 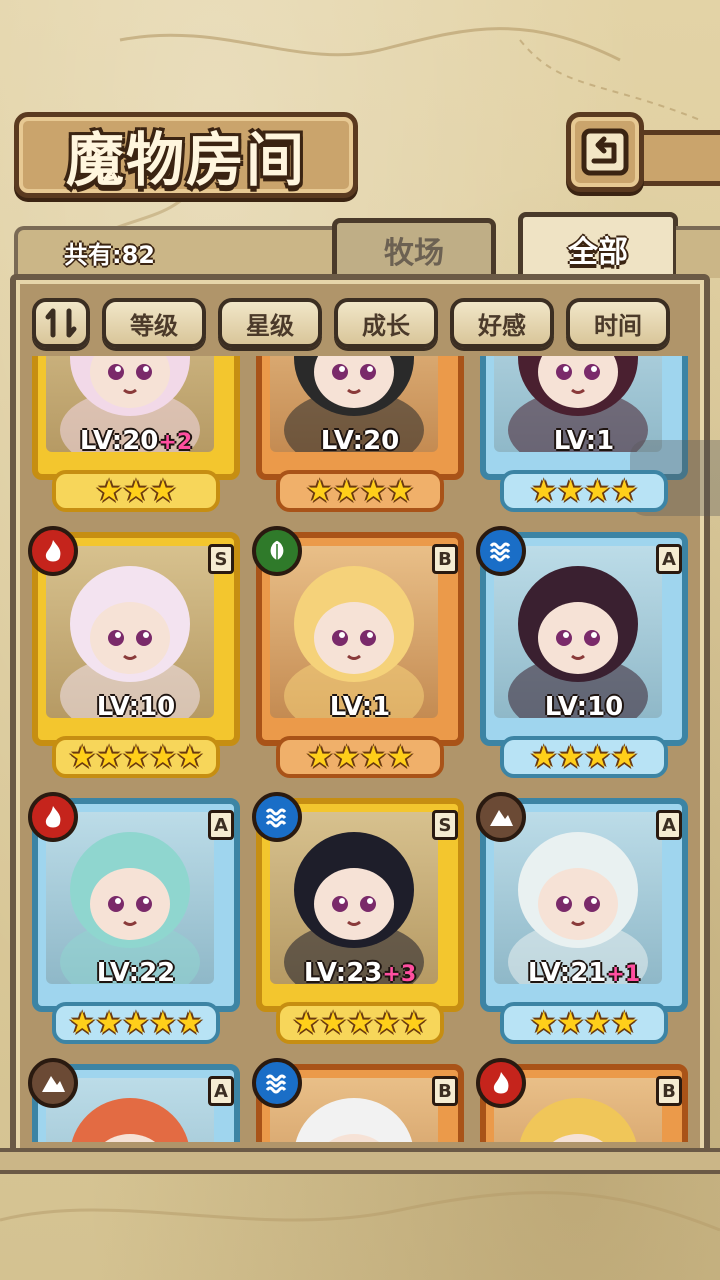 I want to click on monster-card: LV:1 ★★★★, so click(x=584, y=434).